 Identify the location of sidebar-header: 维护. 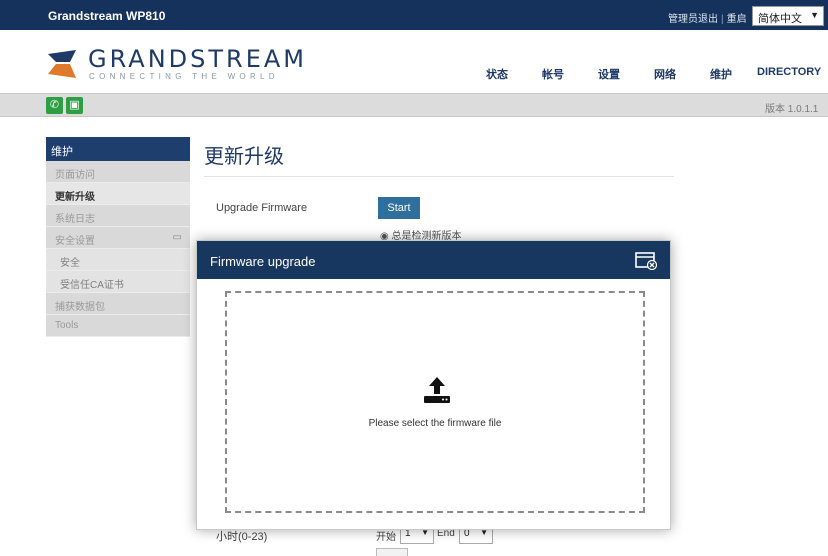
(118, 149).